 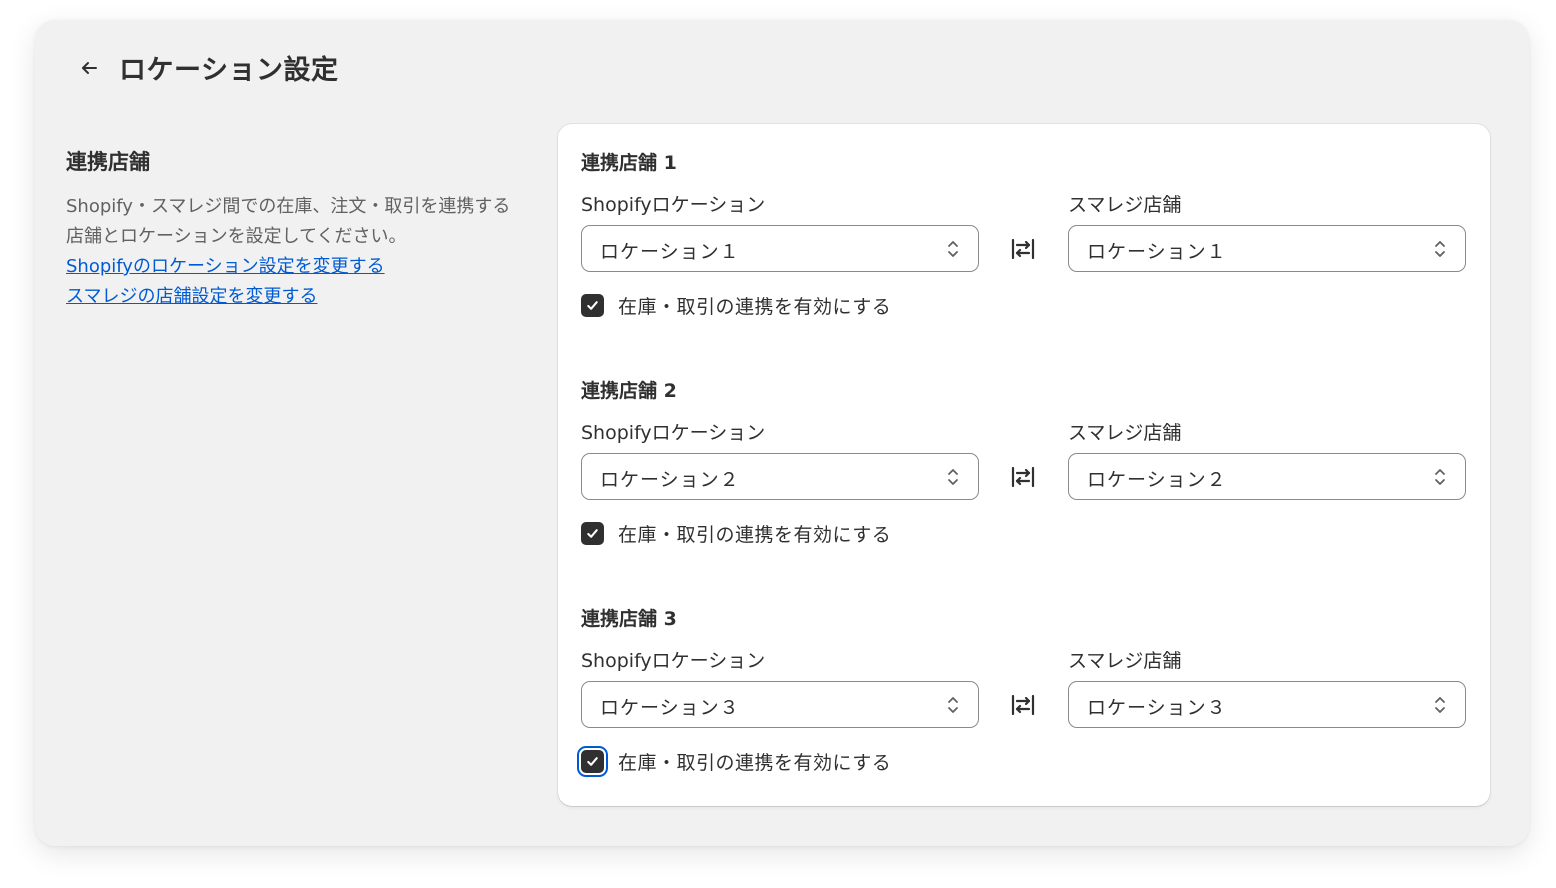 I want to click on smaregi-store-select: ロケーション１, so click(x=1267, y=248).